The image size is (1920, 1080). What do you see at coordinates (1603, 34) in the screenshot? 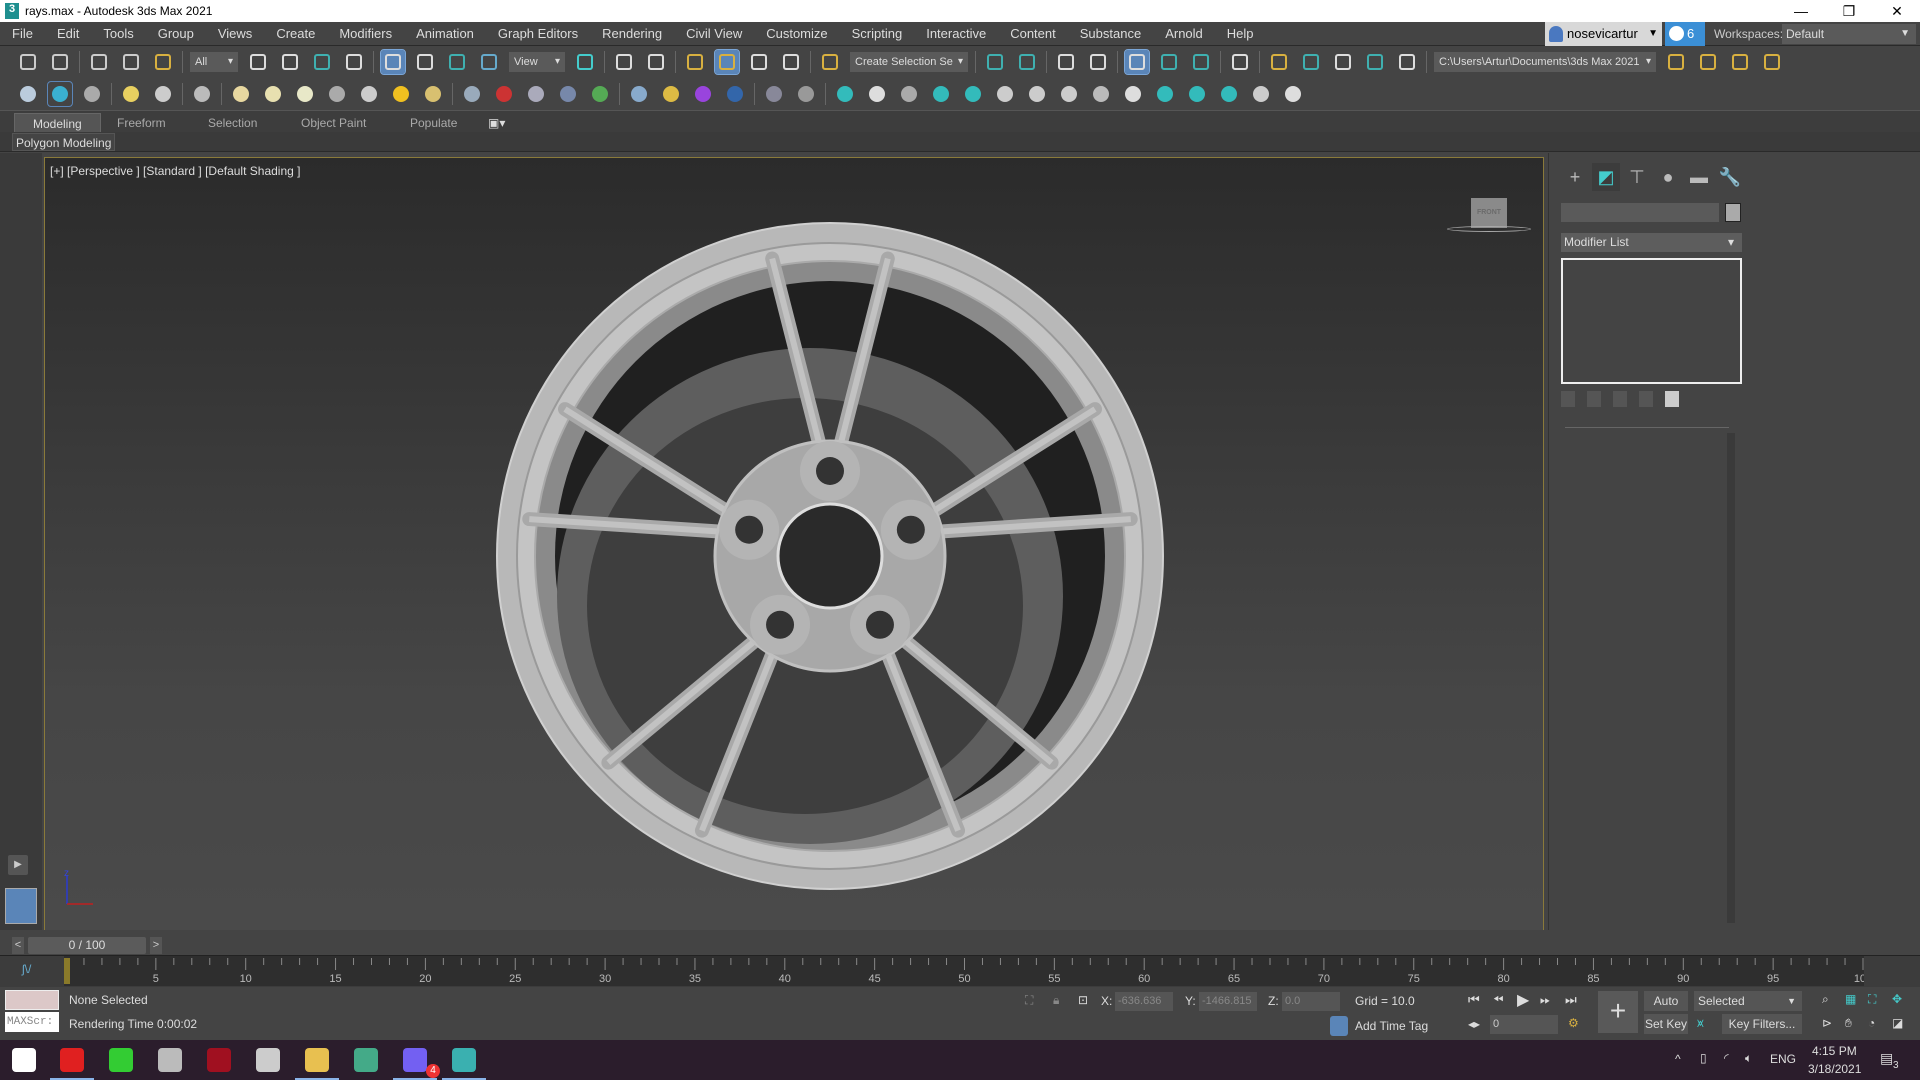
I see `account-button: nosevicartur ▼` at bounding box center [1603, 34].